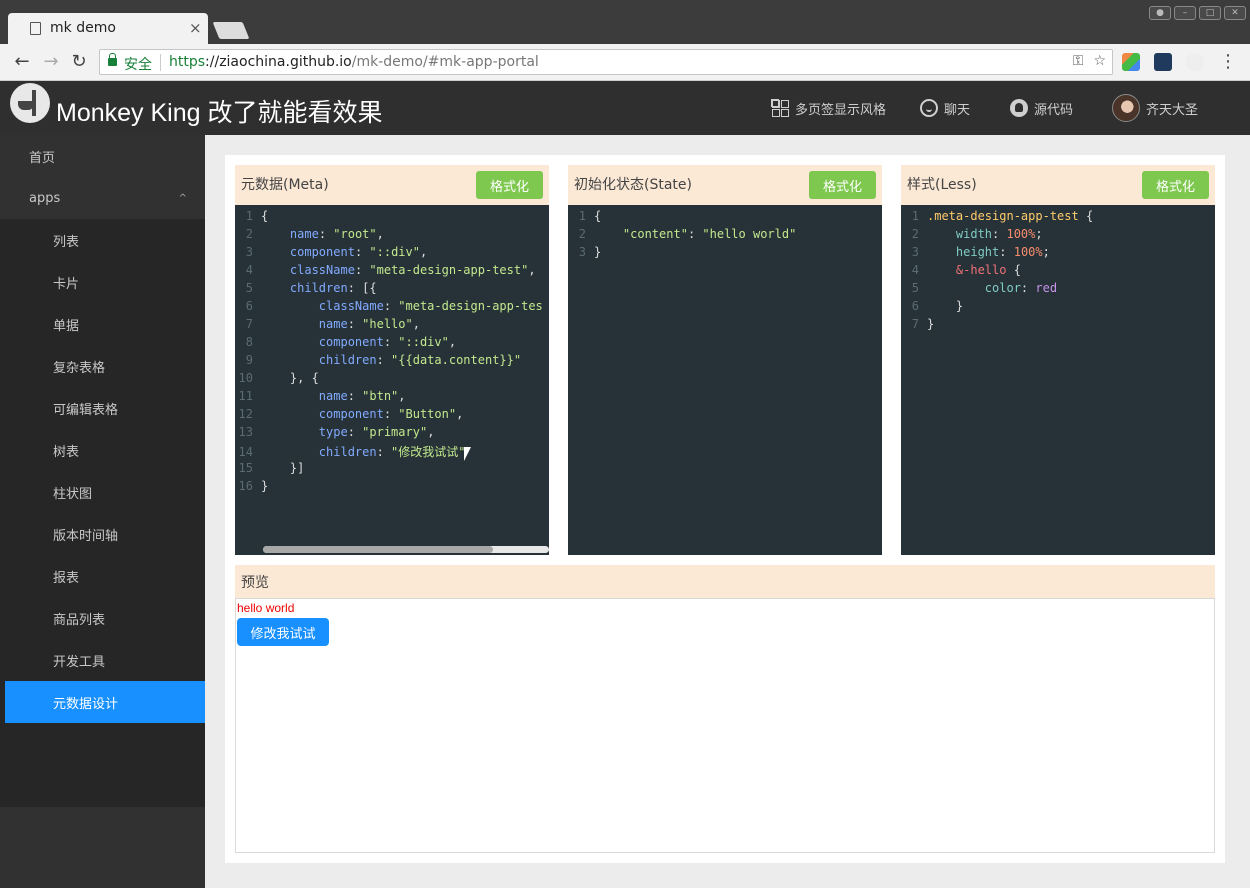 Image resolution: width=1250 pixels, height=888 pixels. Describe the element at coordinates (219, 113) in the screenshot. I see `app-title: Monkey King 改了就能看效果` at that location.